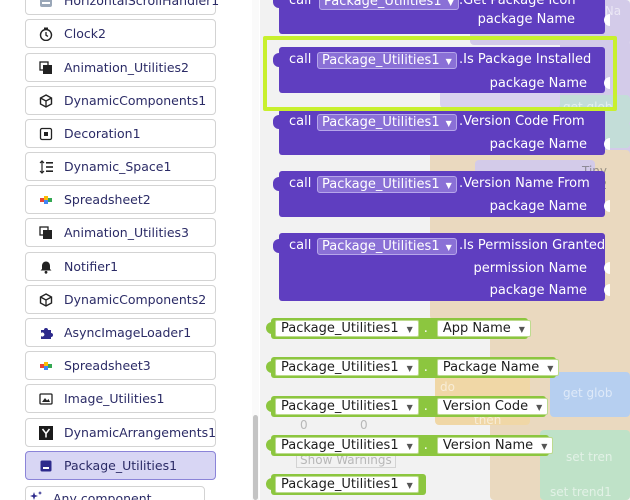  I want to click on component-item: Spreadsheet2, so click(120, 199).